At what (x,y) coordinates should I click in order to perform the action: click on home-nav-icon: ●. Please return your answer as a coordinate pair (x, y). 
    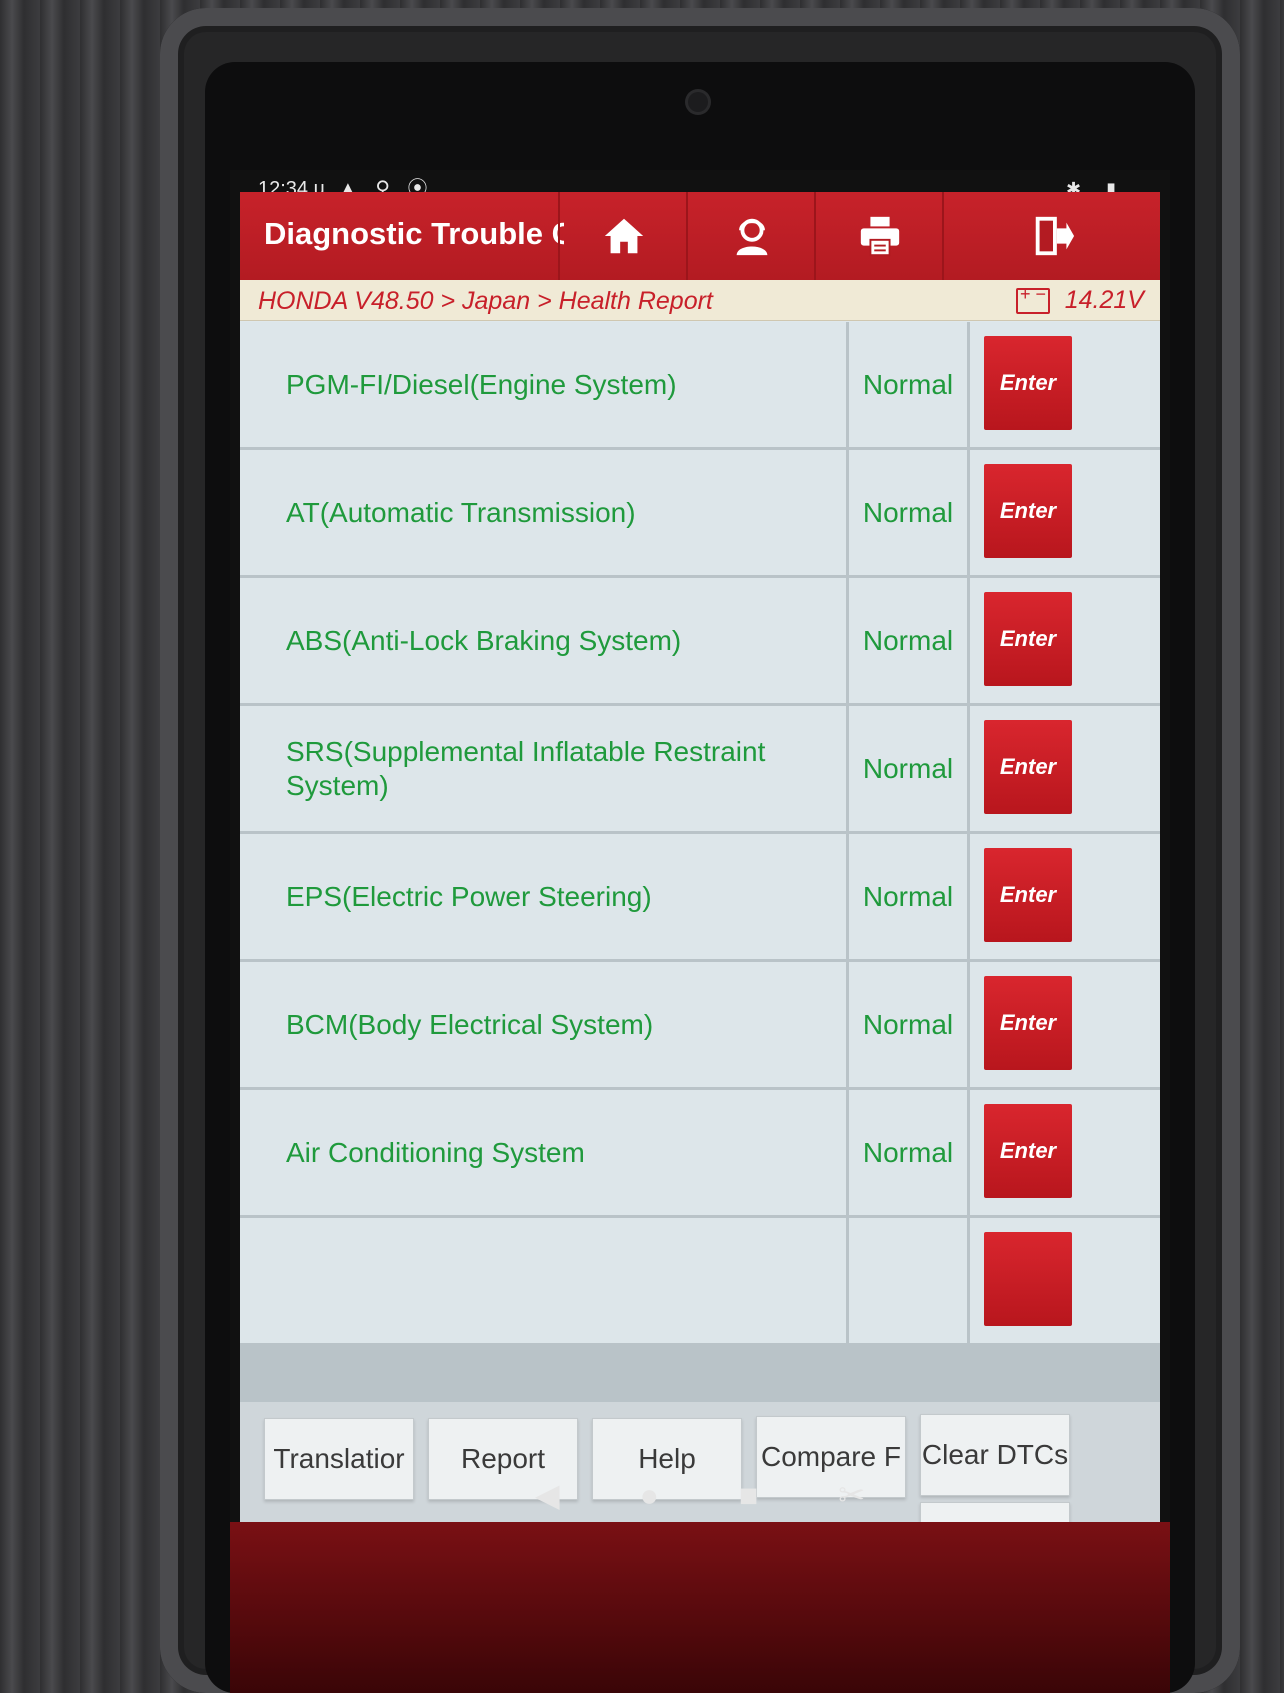
    Looking at the image, I should click on (649, 1495).